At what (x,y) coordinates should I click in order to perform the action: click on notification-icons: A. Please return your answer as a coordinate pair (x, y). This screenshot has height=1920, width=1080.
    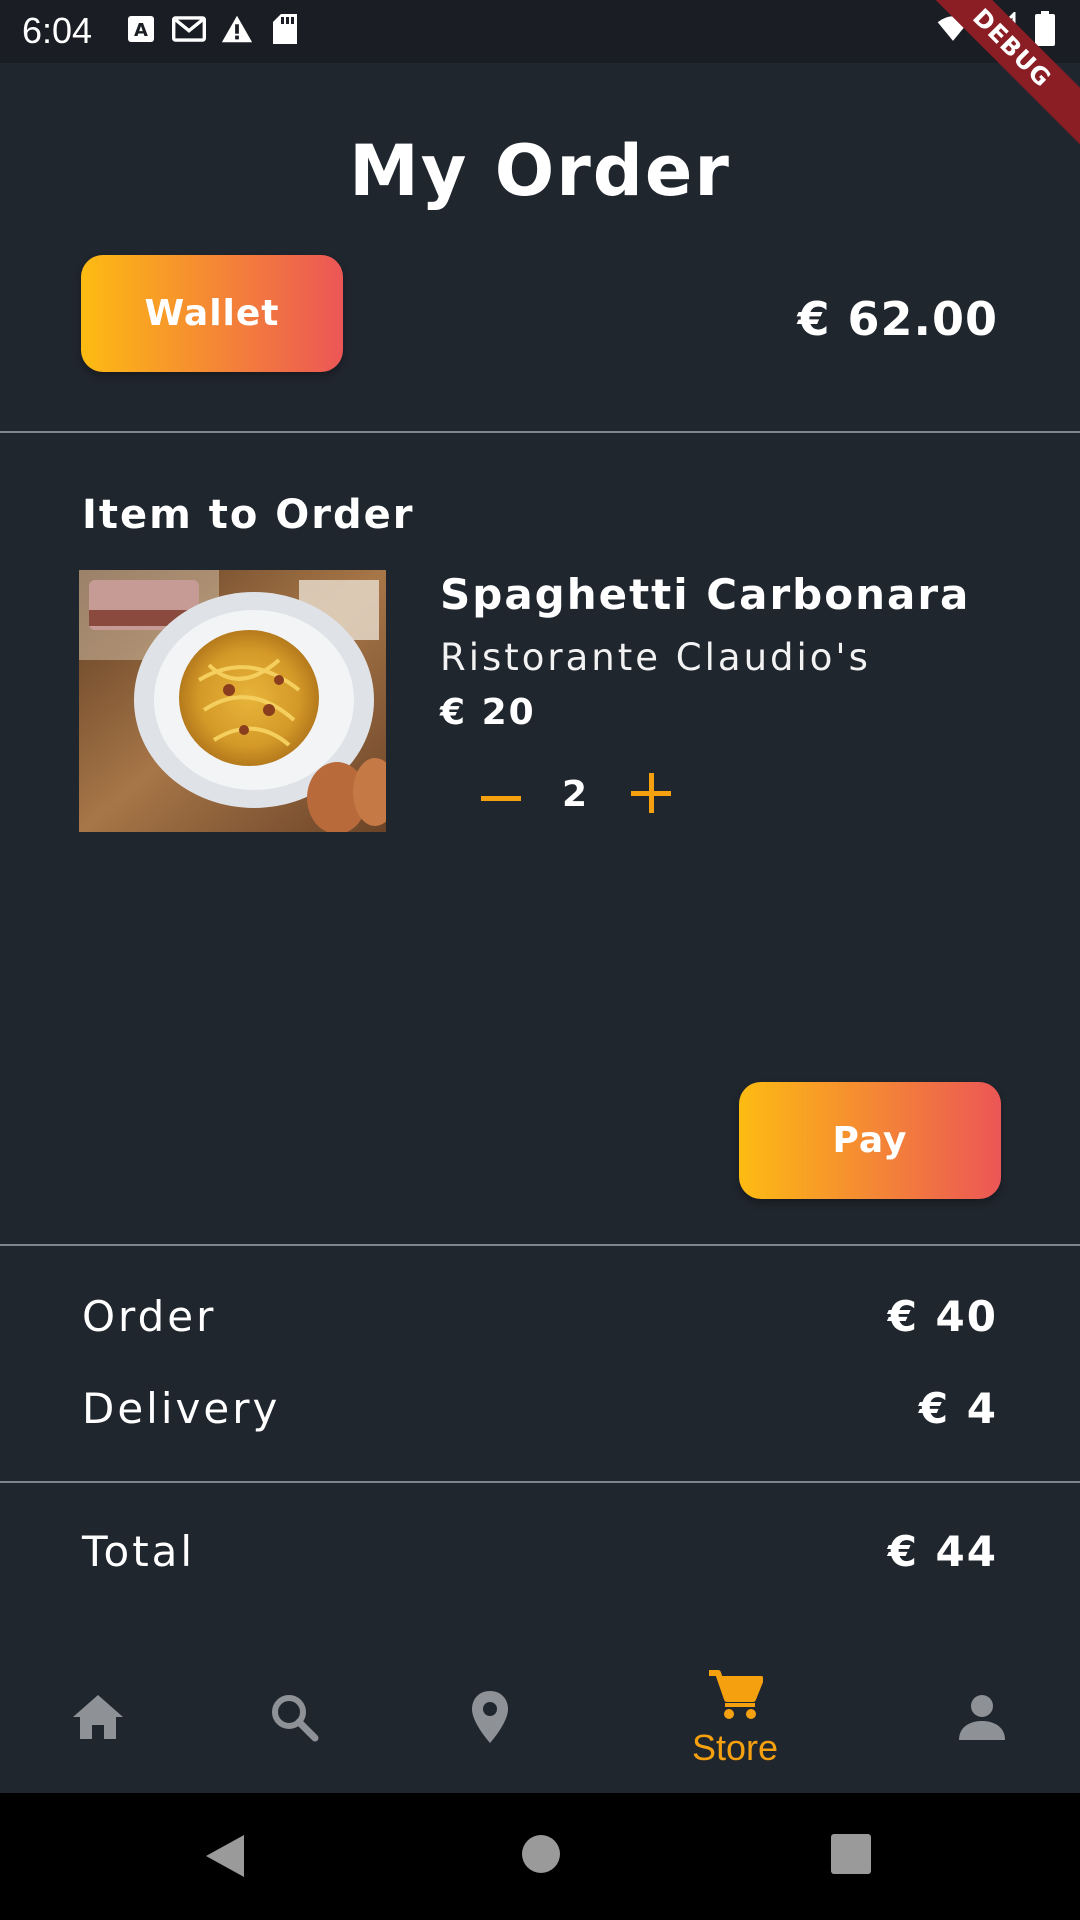
    Looking at the image, I should click on (213, 29).